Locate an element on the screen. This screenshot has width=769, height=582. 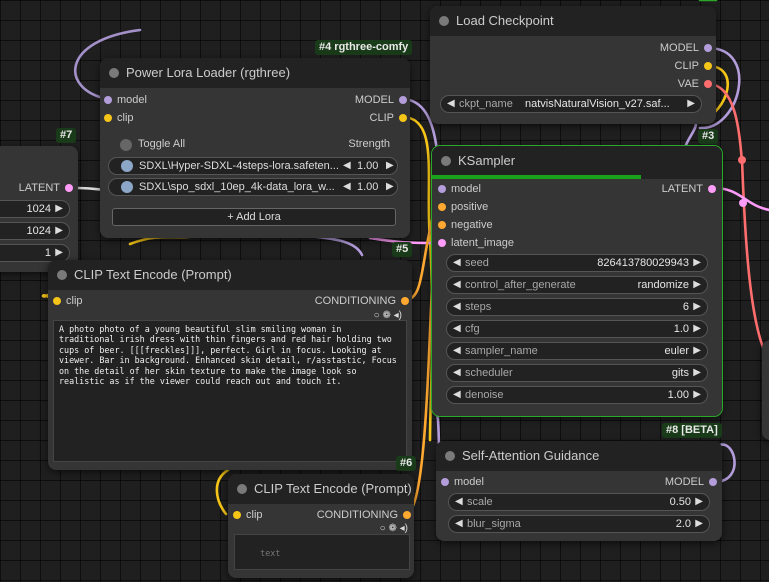
node-id-badge: #7 is located at coordinates (66, 135).